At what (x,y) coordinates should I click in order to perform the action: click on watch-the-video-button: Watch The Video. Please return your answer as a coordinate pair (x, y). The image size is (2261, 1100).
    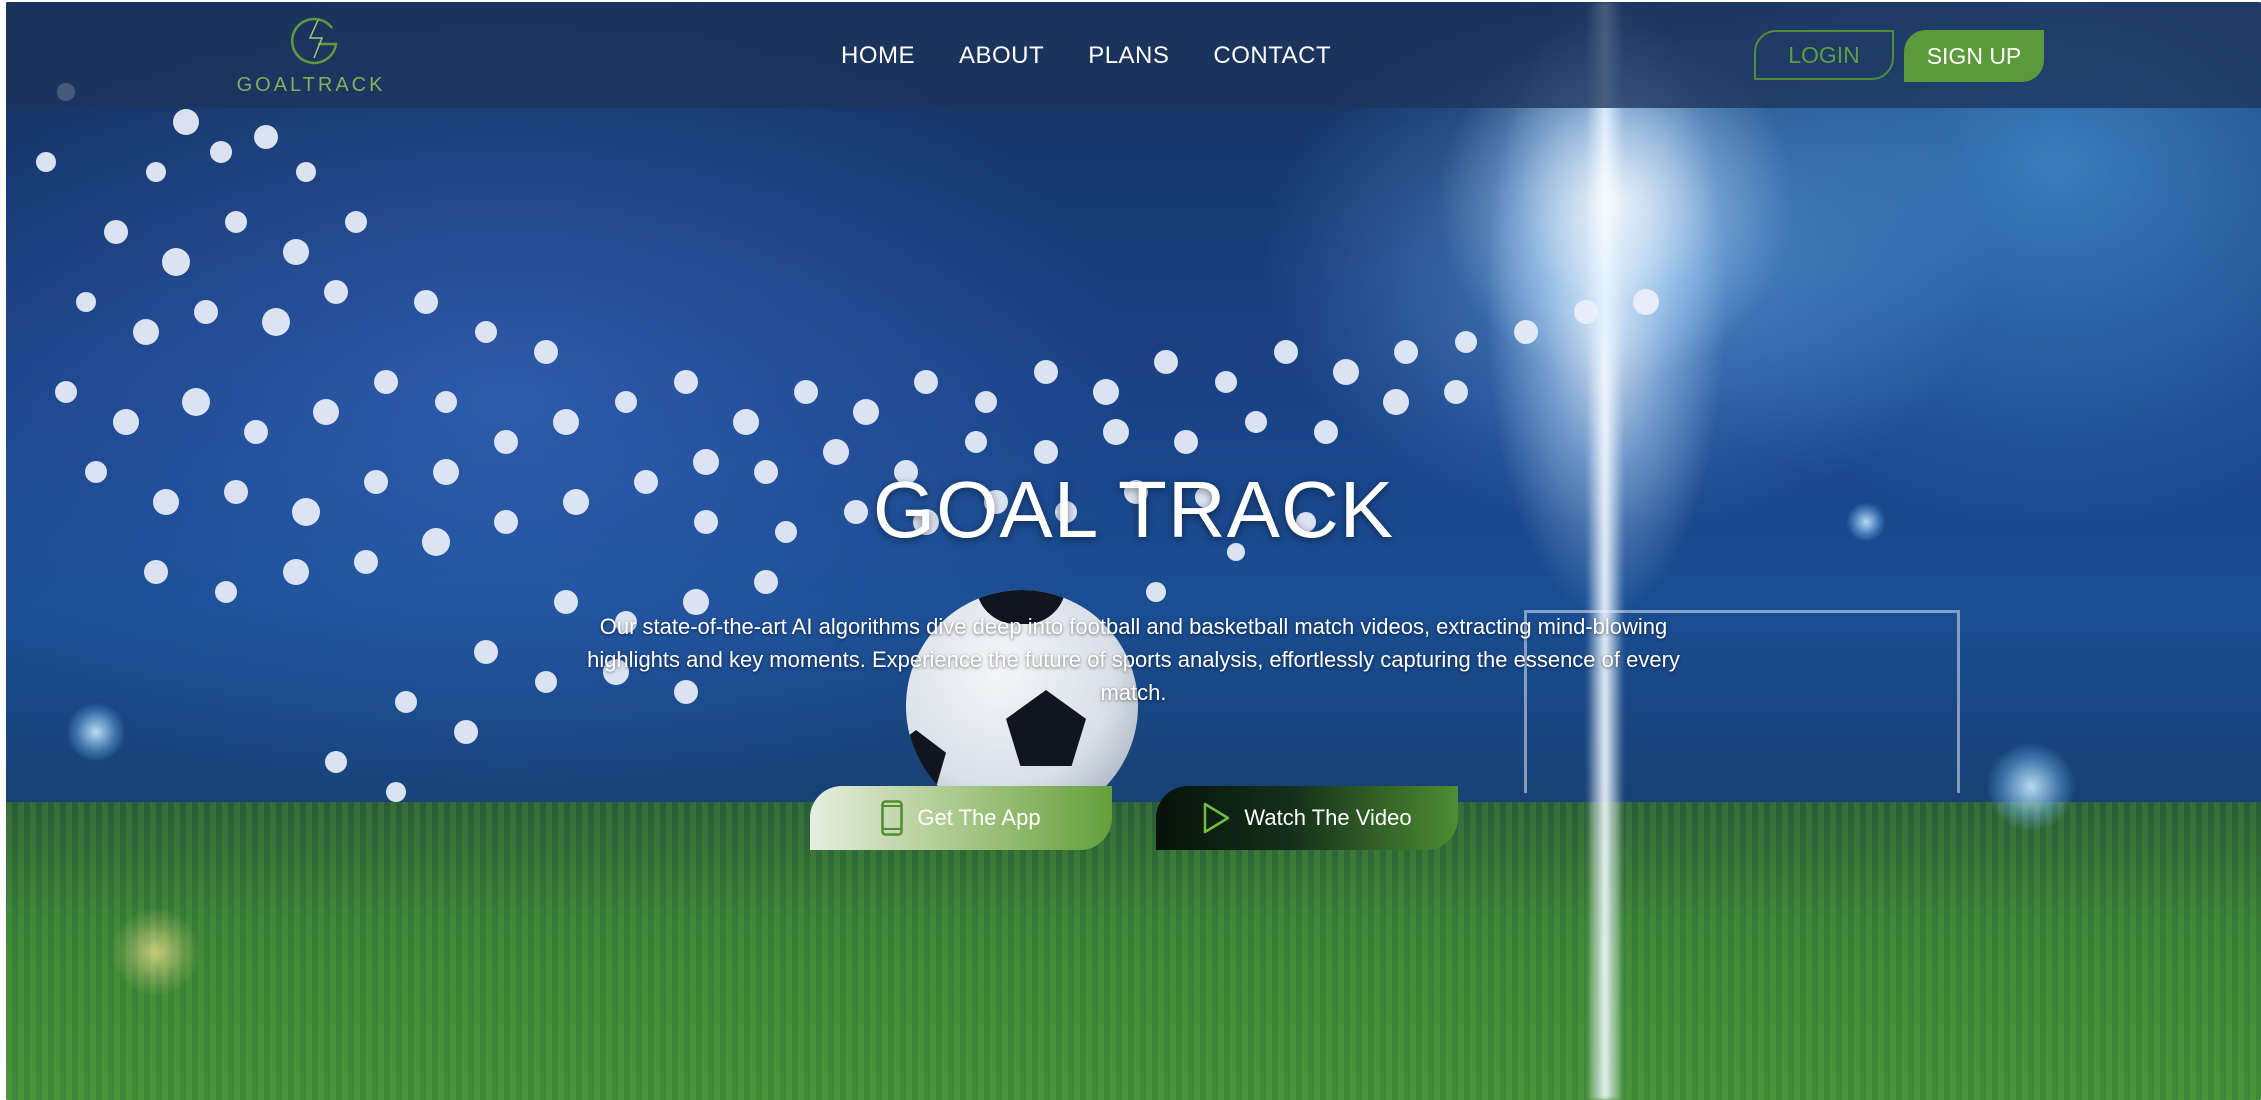
    Looking at the image, I should click on (1307, 818).